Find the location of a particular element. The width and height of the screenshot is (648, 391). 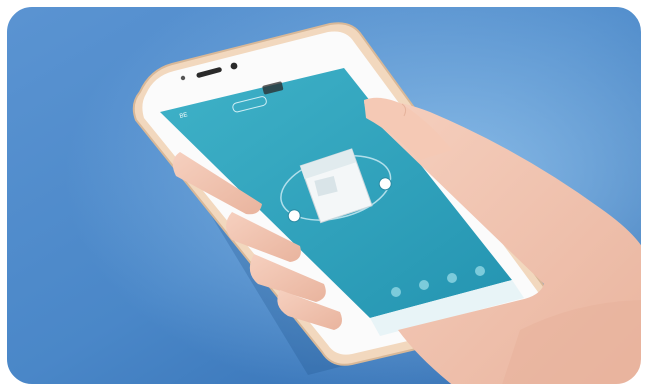

timer-icon is located at coordinates (452, 278).